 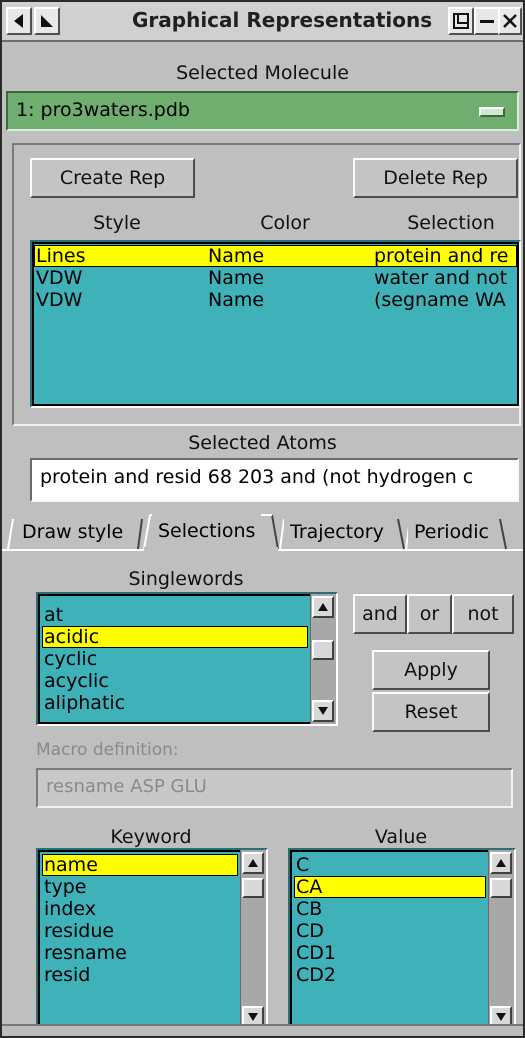 I want to click on minimize-icon, so click(x=487, y=21).